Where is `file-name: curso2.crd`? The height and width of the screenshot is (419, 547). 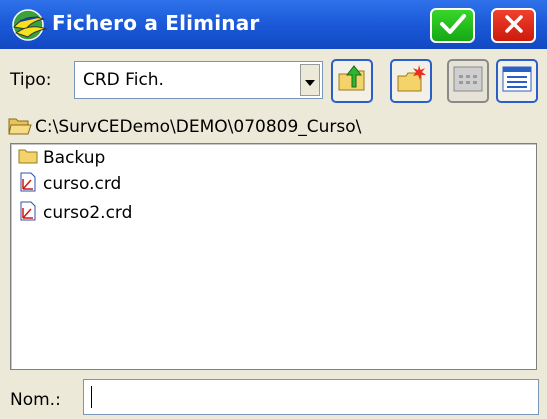
file-name: curso2.crd is located at coordinates (88, 213).